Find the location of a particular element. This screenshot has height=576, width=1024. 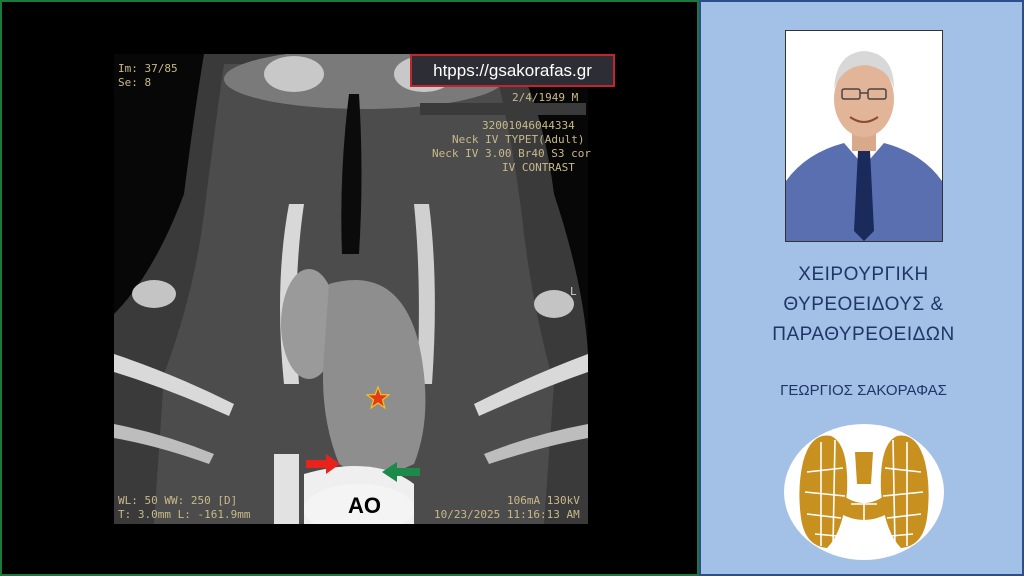

scan-datetime: 10/23/2025 11:16:13 AM is located at coordinates (507, 514).